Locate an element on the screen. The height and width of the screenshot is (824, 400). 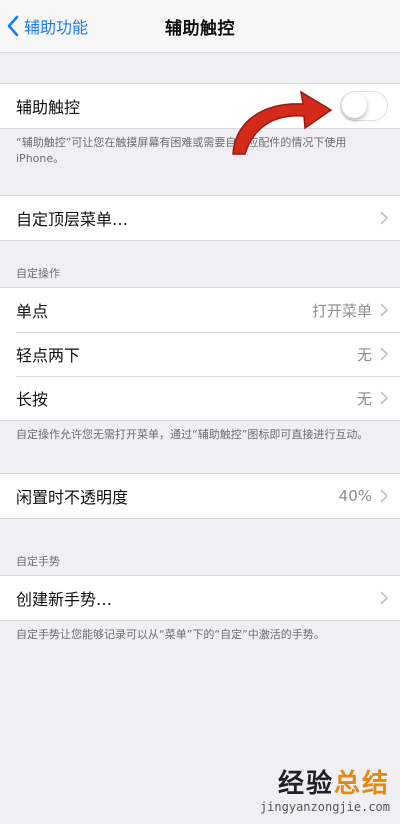
watermark-title-b: 总结 is located at coordinates (361, 784).